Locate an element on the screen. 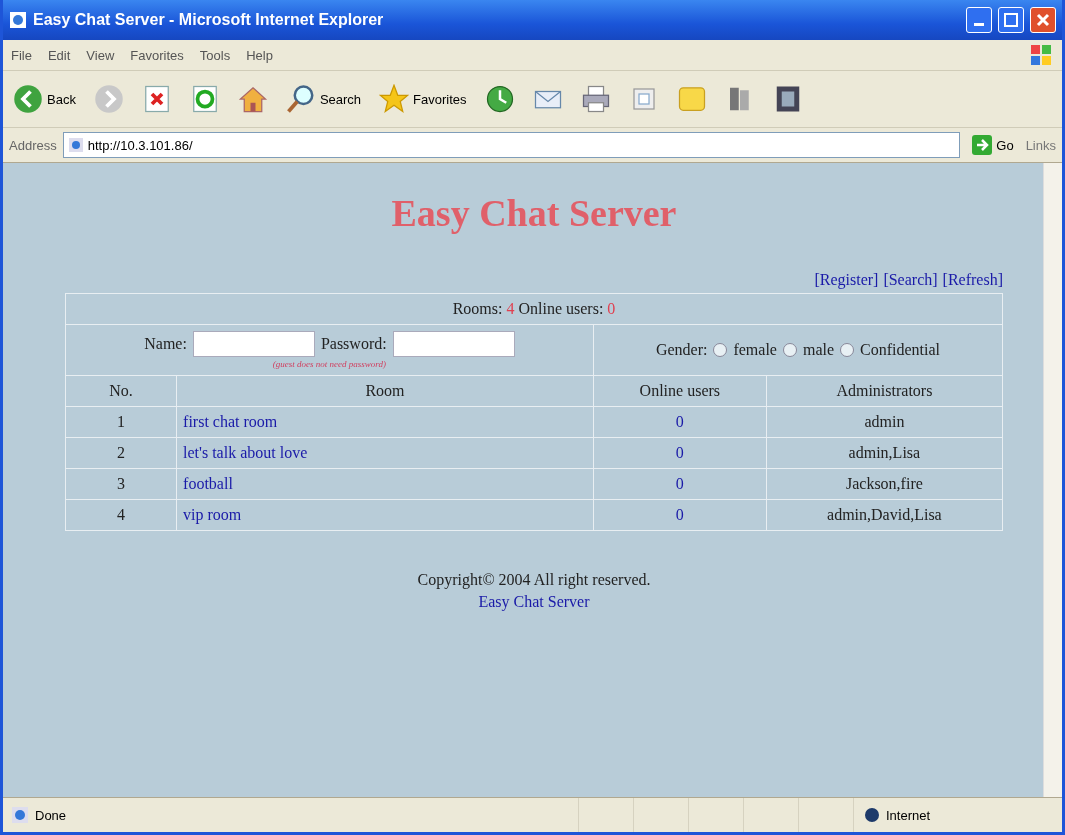 The height and width of the screenshot is (835, 1065). gender-label: Gender: is located at coordinates (681, 350).